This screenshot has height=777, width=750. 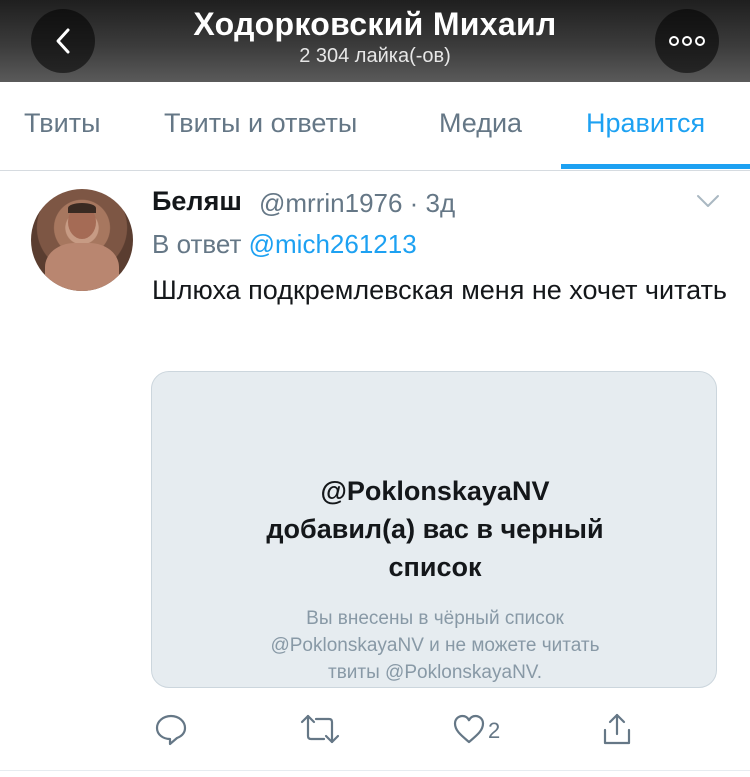 I want to click on heart-icon, so click(x=469, y=729).